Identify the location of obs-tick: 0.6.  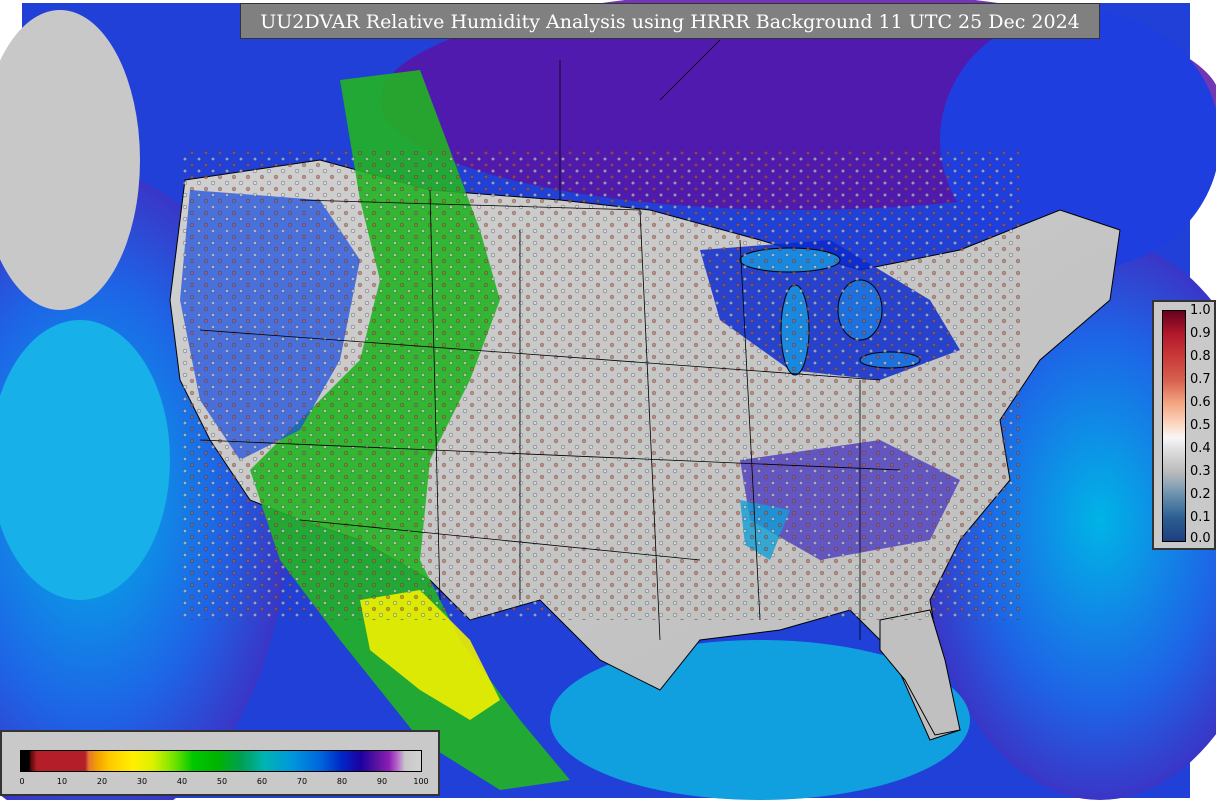
(1200, 402).